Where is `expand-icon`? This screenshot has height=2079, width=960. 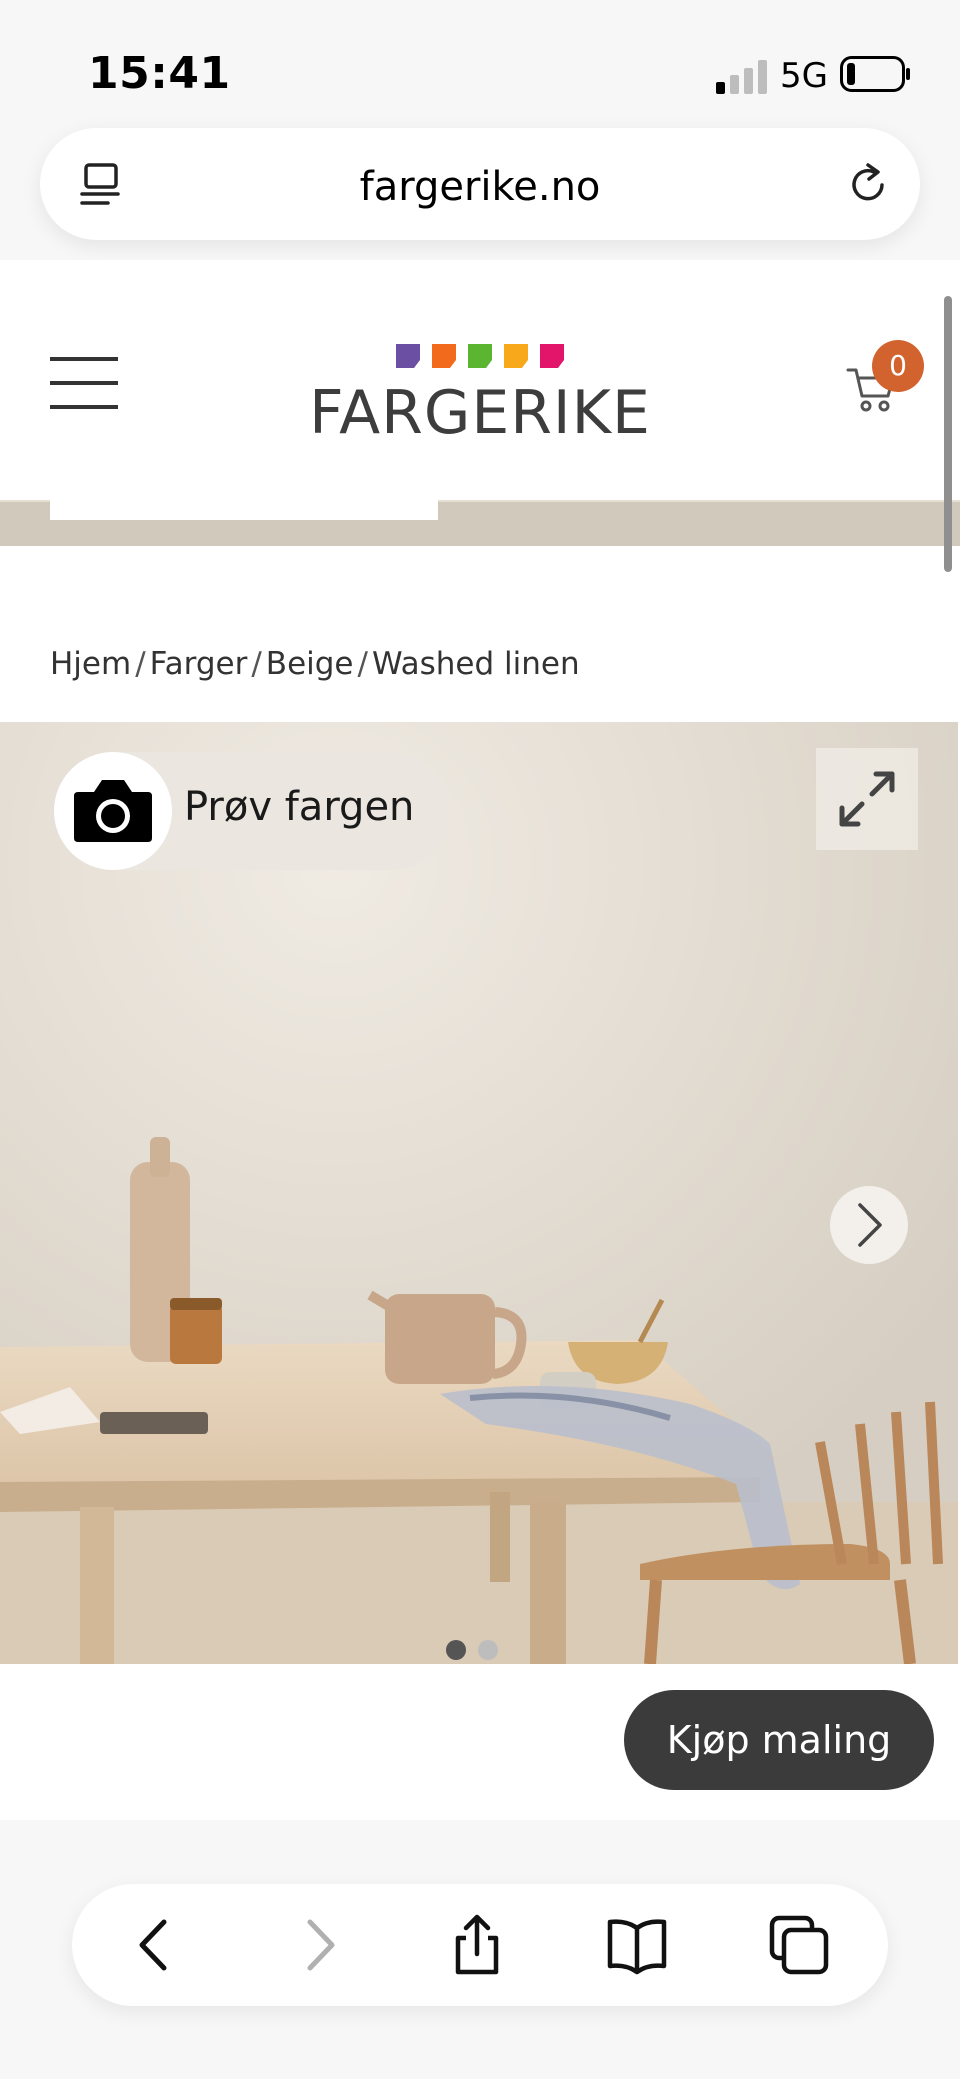
expand-icon is located at coordinates (867, 799).